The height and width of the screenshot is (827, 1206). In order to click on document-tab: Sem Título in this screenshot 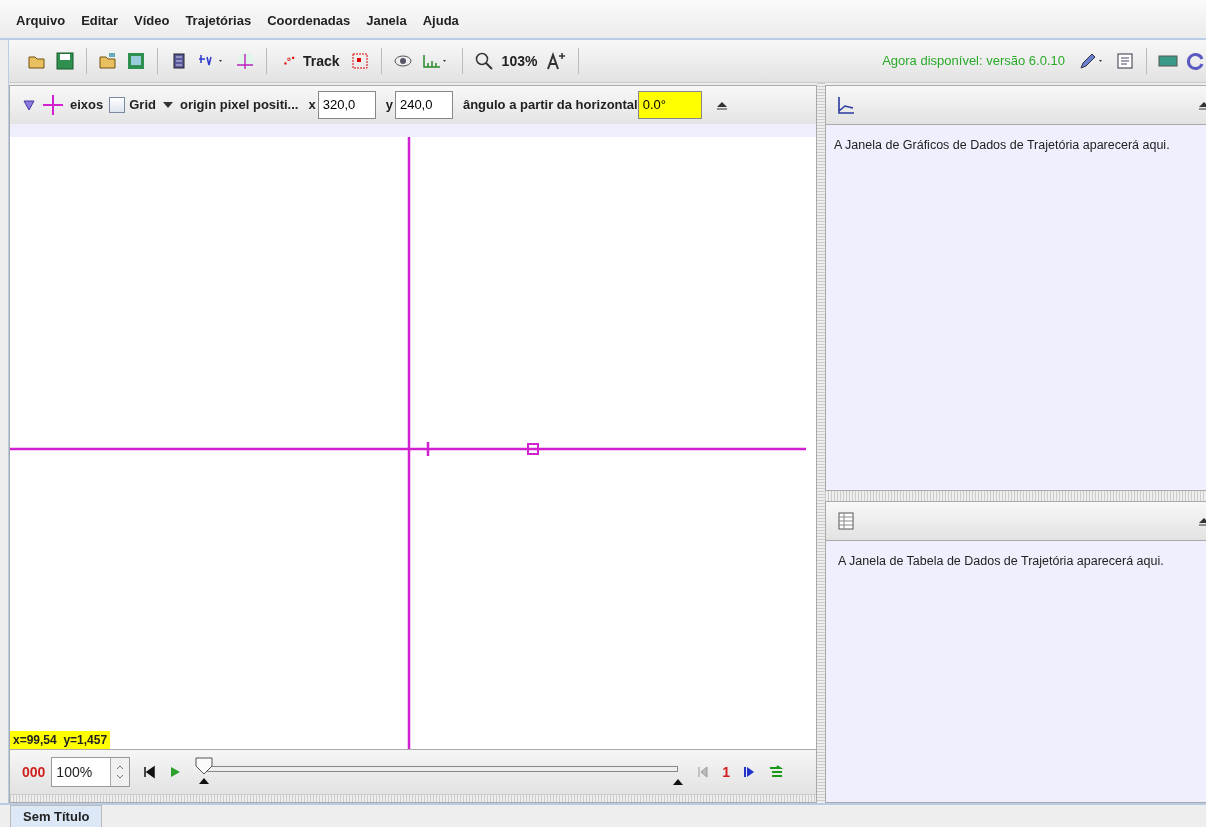, I will do `click(56, 816)`.